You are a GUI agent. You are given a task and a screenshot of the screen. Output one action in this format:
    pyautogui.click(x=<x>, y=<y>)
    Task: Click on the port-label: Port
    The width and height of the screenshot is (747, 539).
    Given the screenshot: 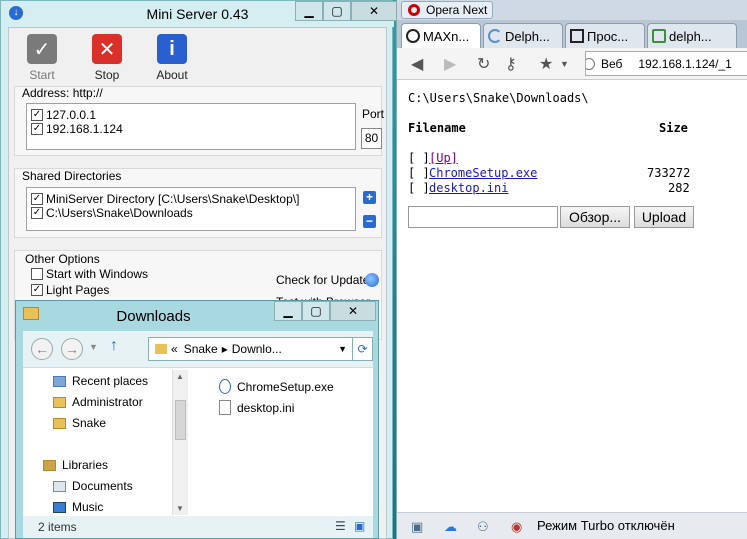 What is the action you would take?
    pyautogui.click(x=373, y=114)
    